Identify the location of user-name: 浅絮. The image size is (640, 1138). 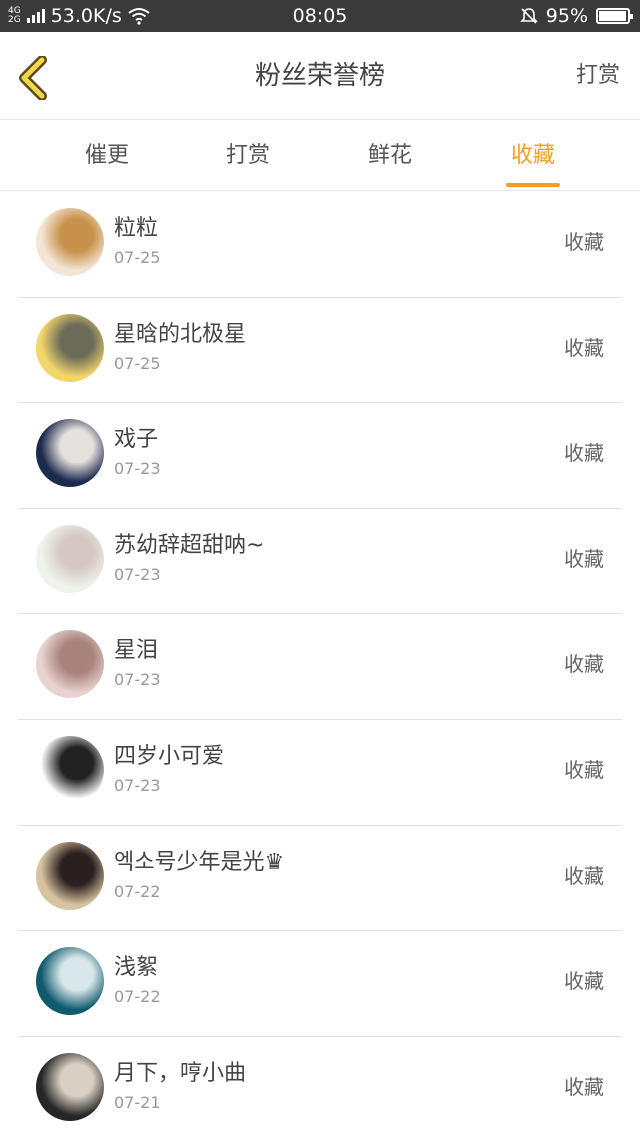
(136, 968).